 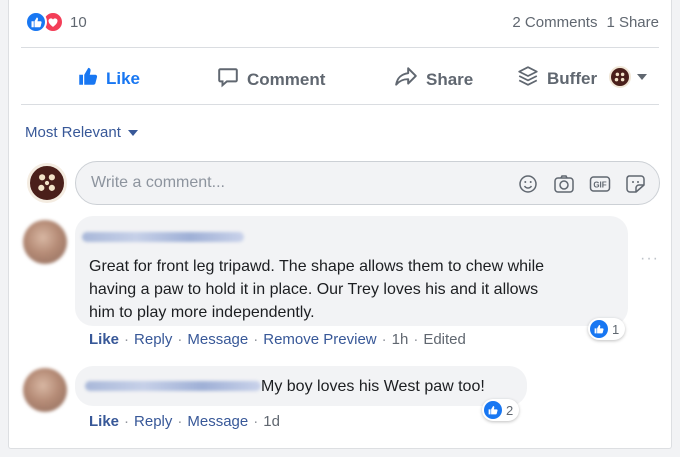 What do you see at coordinates (73, 132) in the screenshot?
I see `comment-sort-label: Most Relevant` at bounding box center [73, 132].